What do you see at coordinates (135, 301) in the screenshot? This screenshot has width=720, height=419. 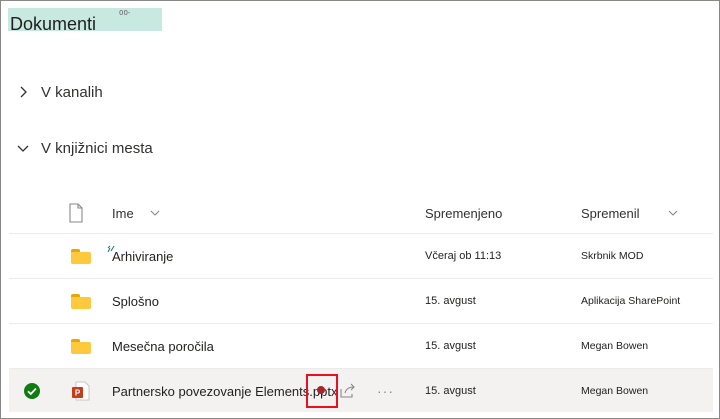 I see `file-name-link: Splošno` at bounding box center [135, 301].